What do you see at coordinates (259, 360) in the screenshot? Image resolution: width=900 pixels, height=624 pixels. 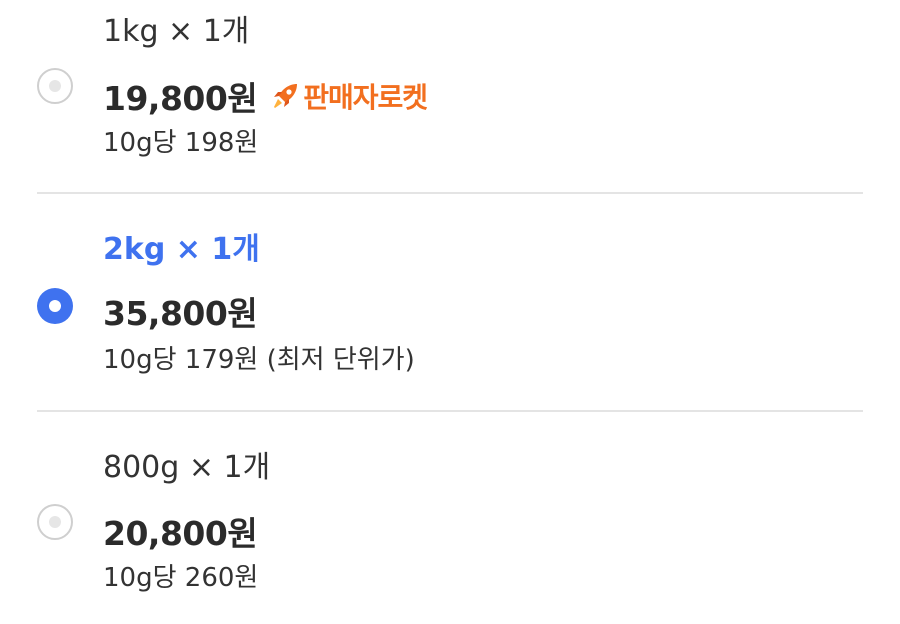 I see `unit-price: 10g당 179원 (최저 단위가)` at bounding box center [259, 360].